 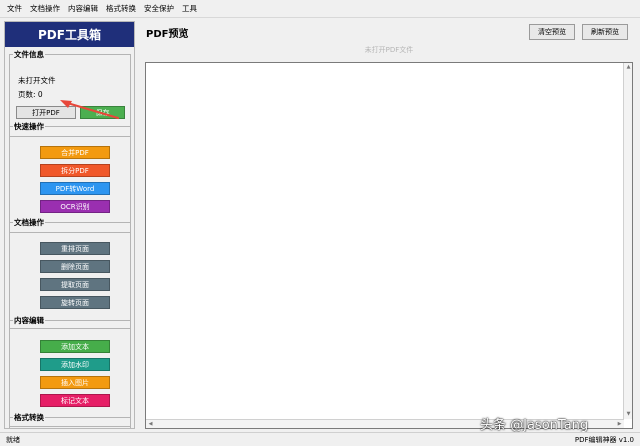 What do you see at coordinates (75, 346) in the screenshot?
I see `add-text-button: 添加文本` at bounding box center [75, 346].